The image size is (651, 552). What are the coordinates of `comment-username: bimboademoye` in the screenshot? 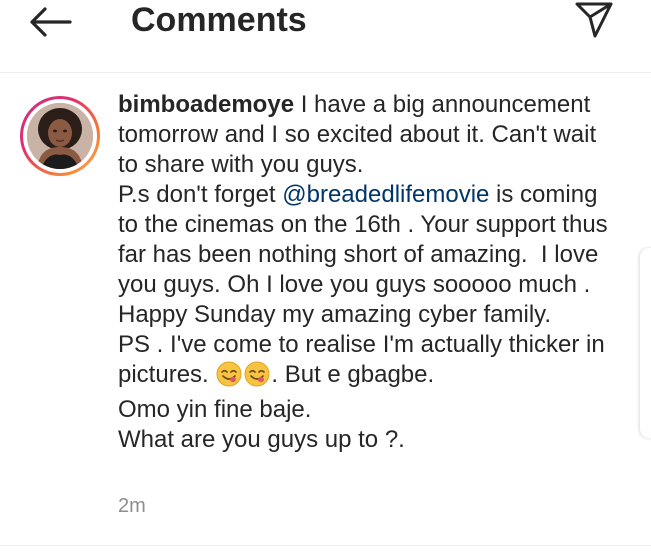 It's located at (206, 104).